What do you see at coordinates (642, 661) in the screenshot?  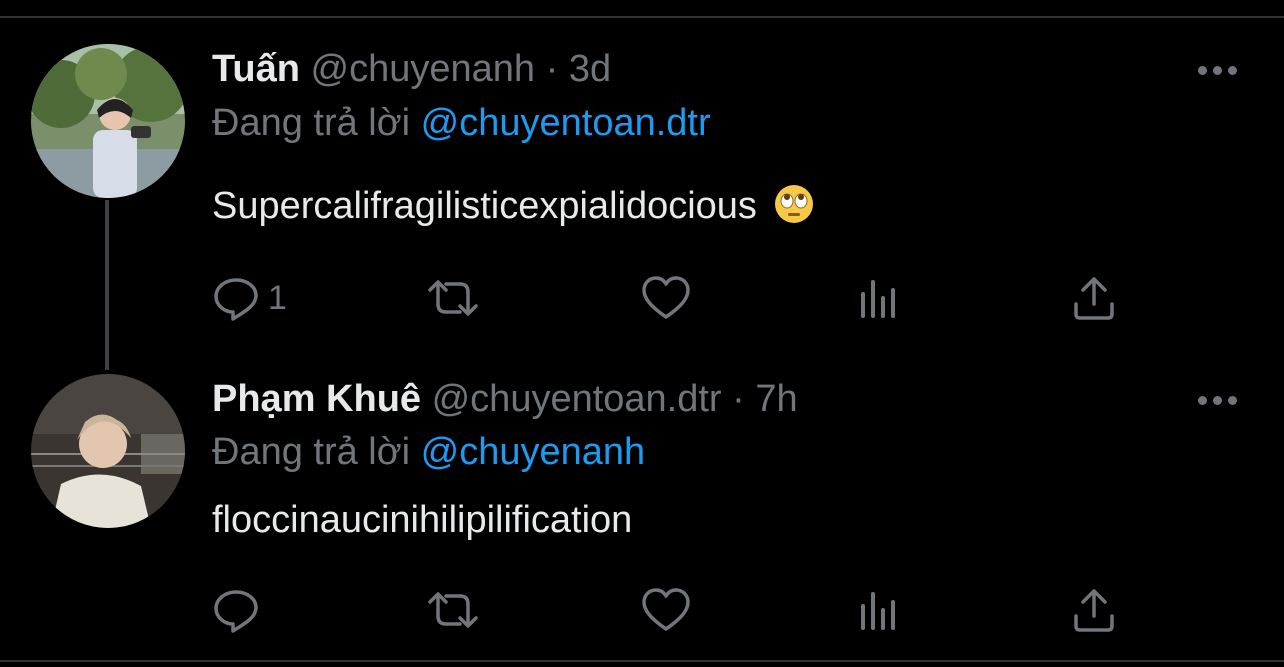 I see `bottom-divider` at bounding box center [642, 661].